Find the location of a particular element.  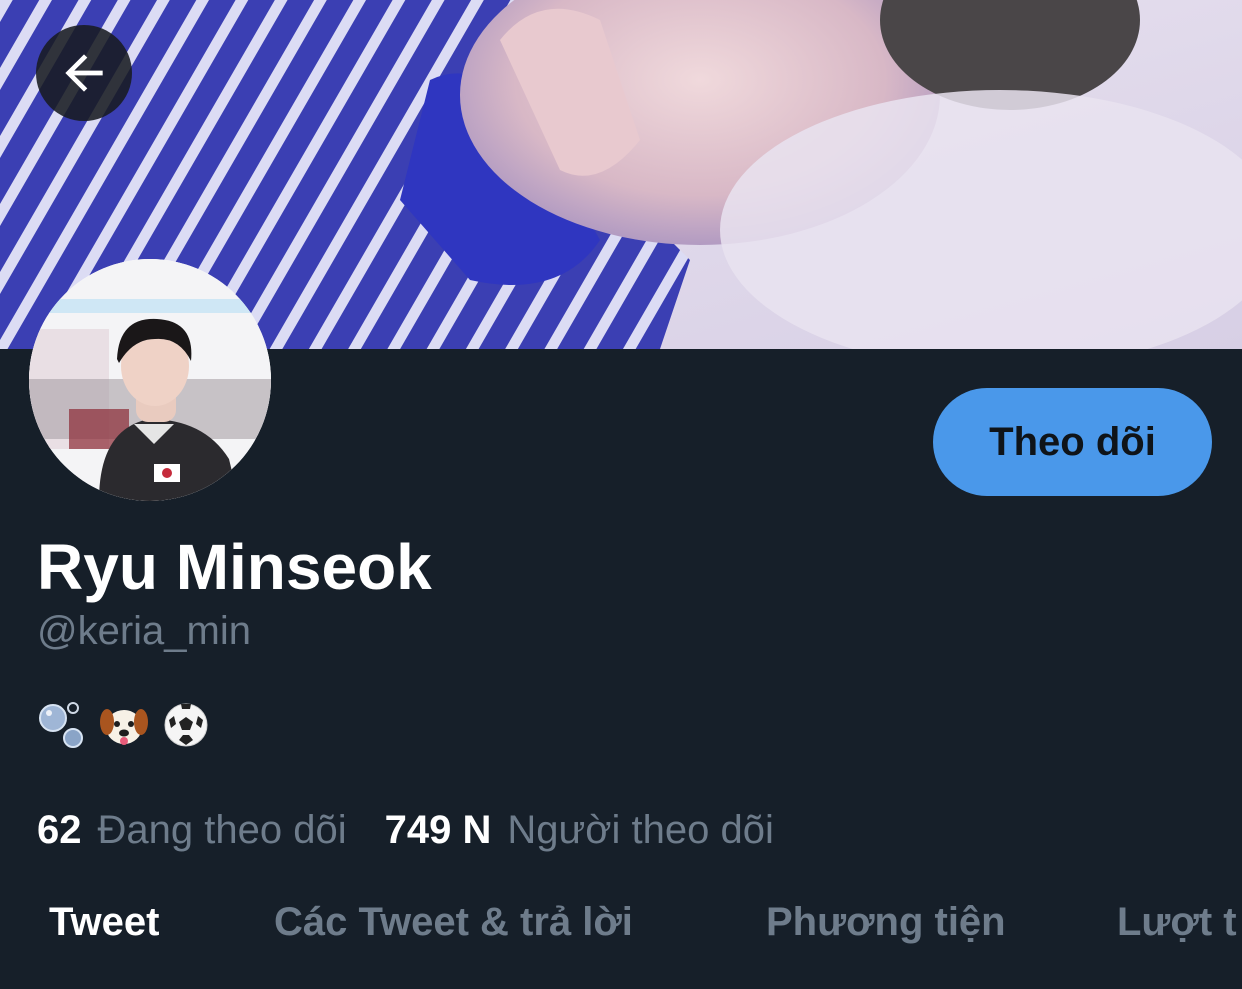

following-label: Đang theo dõi is located at coordinates (222, 830).